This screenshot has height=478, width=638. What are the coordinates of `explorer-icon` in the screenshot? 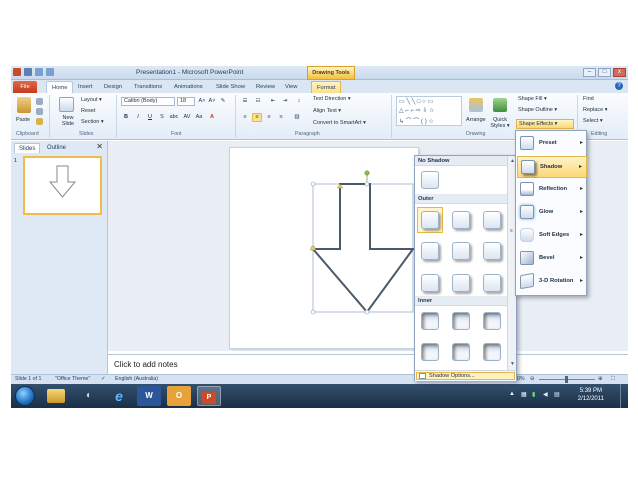 It's located at (56, 396).